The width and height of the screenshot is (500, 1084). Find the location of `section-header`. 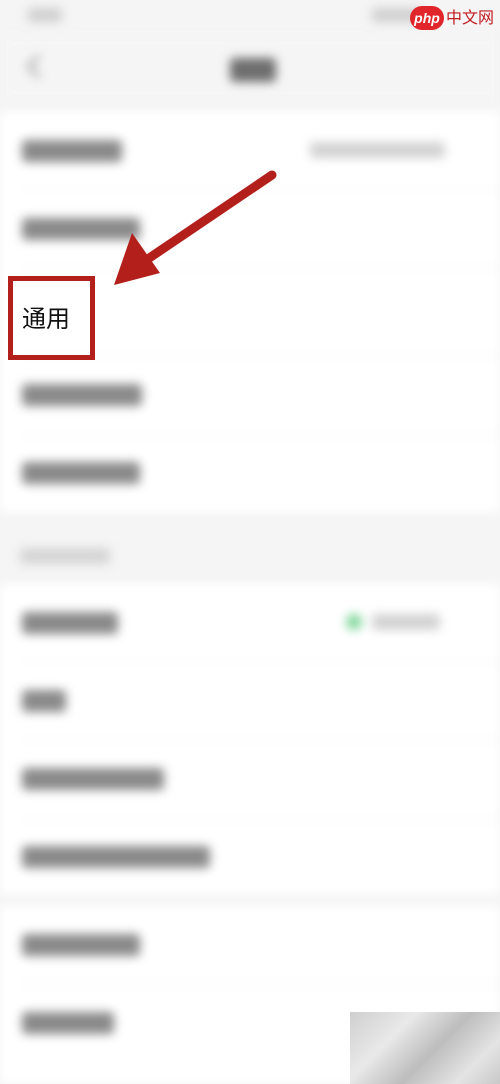

section-header is located at coordinates (65, 556).